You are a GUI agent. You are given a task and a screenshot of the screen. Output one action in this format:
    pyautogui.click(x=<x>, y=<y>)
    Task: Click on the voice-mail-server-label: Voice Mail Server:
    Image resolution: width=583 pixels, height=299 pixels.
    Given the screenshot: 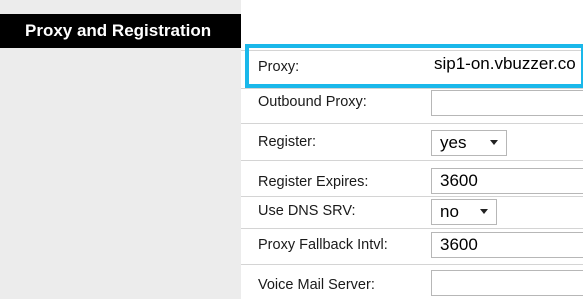 What is the action you would take?
    pyautogui.click(x=316, y=285)
    